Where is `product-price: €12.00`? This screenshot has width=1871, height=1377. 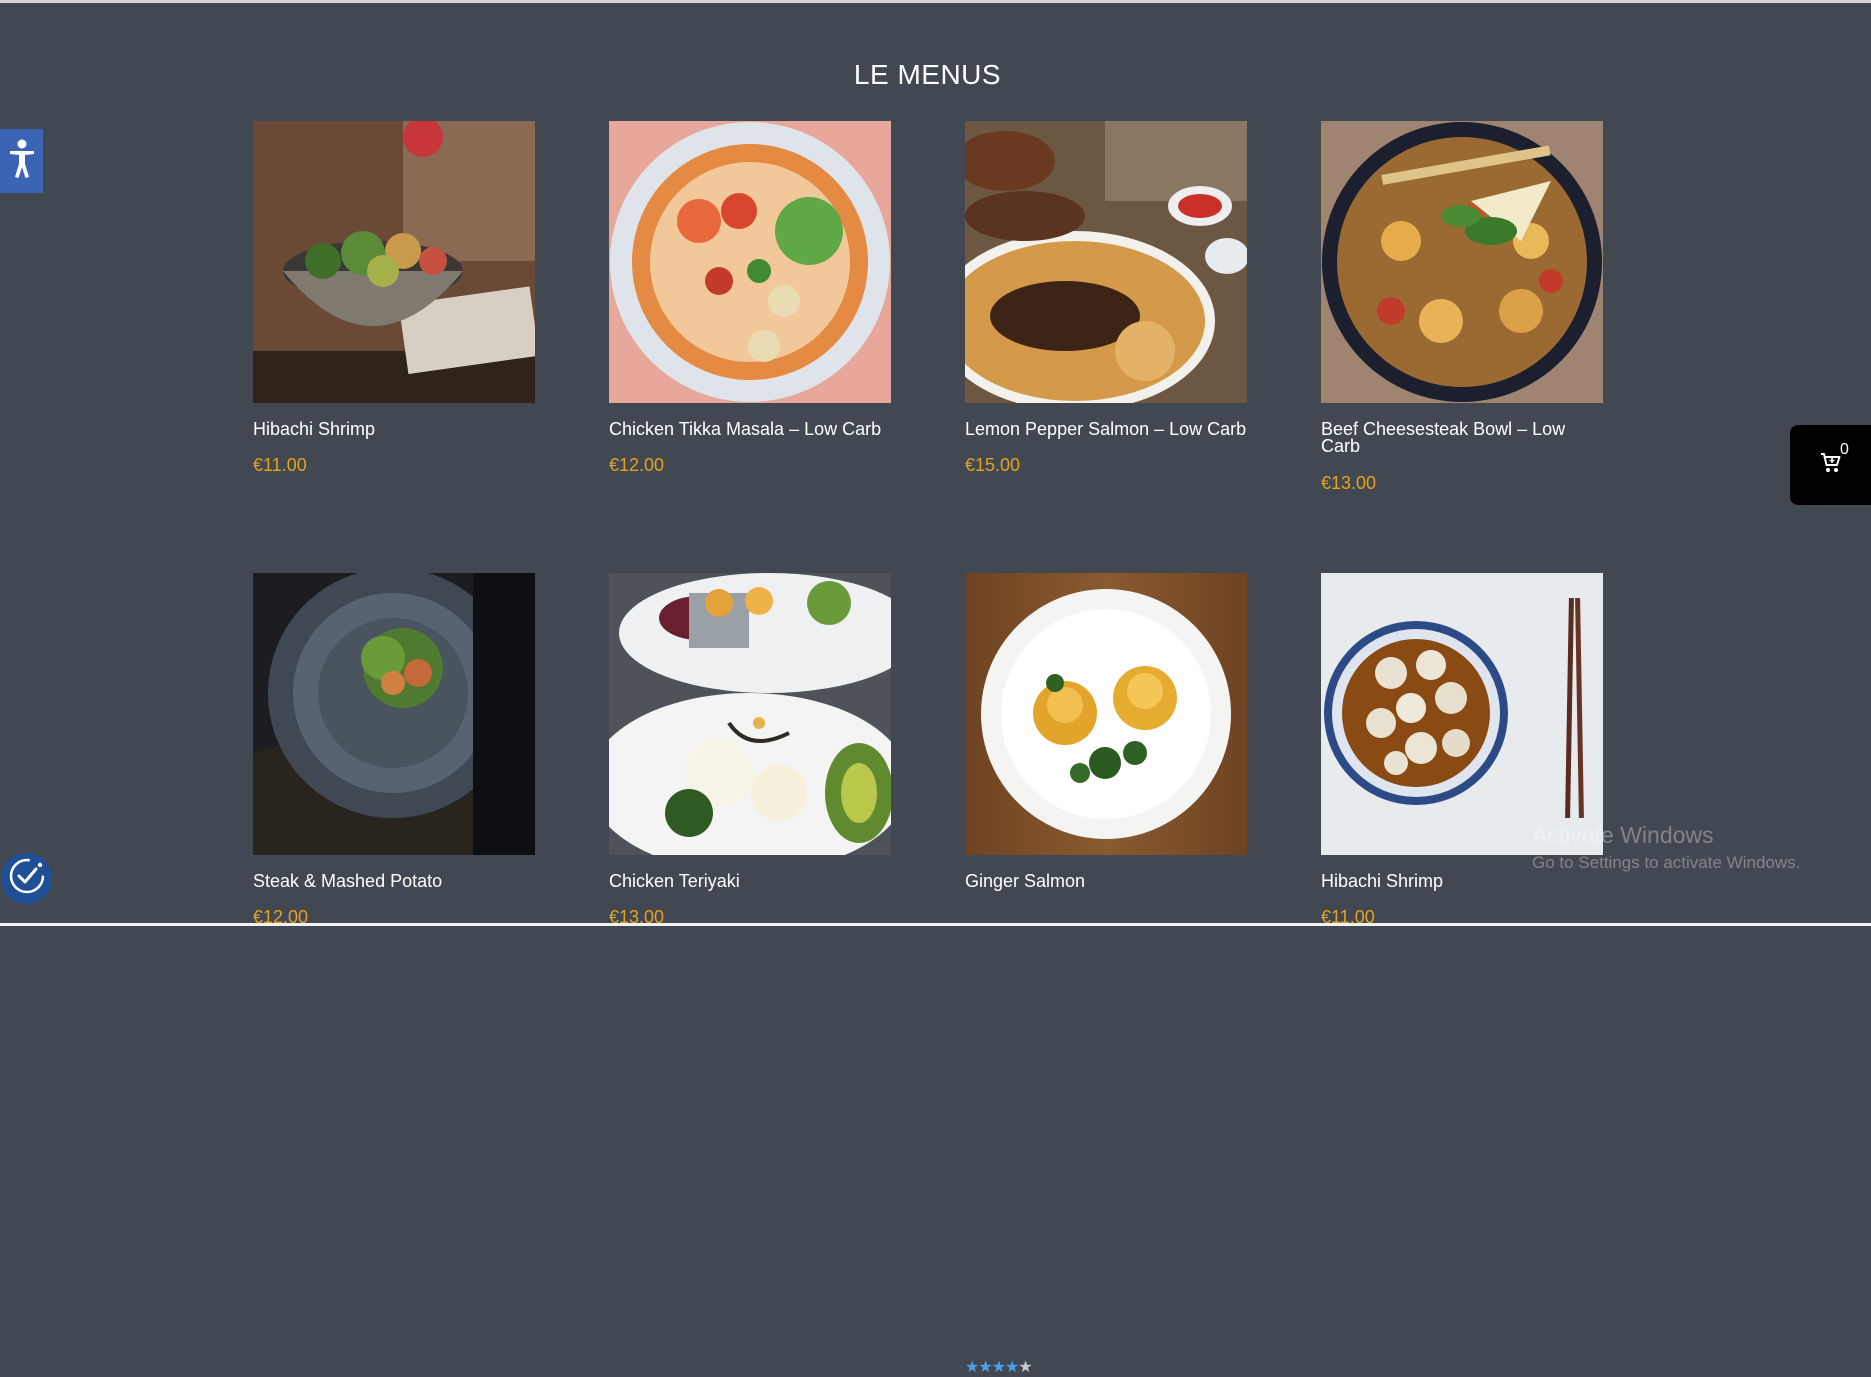 product-price: €12.00 is located at coordinates (637, 465).